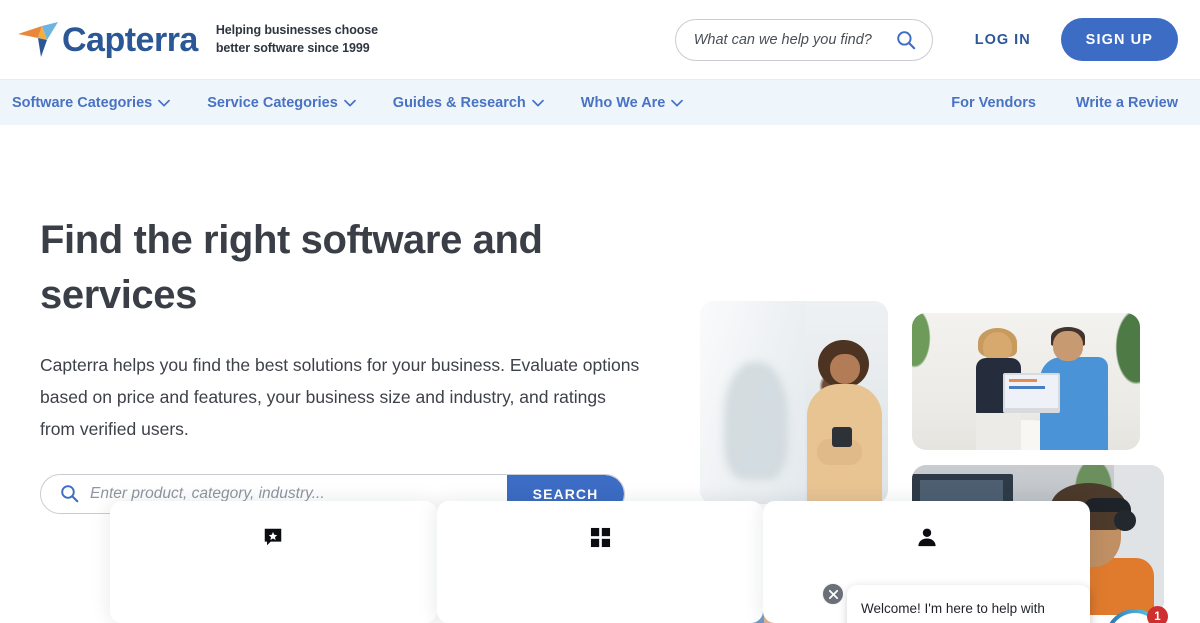  What do you see at coordinates (794, 39) in the screenshot?
I see `header-search-input` at bounding box center [794, 39].